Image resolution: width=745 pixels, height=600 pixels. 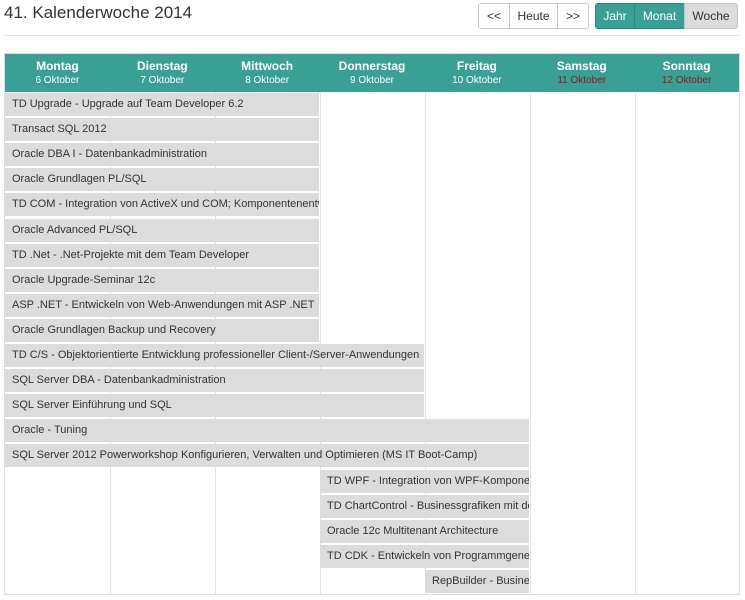 What do you see at coordinates (424, 481) in the screenshot?
I see `calendar-event: TD WPF - Integration von WPF-Komponenten` at bounding box center [424, 481].